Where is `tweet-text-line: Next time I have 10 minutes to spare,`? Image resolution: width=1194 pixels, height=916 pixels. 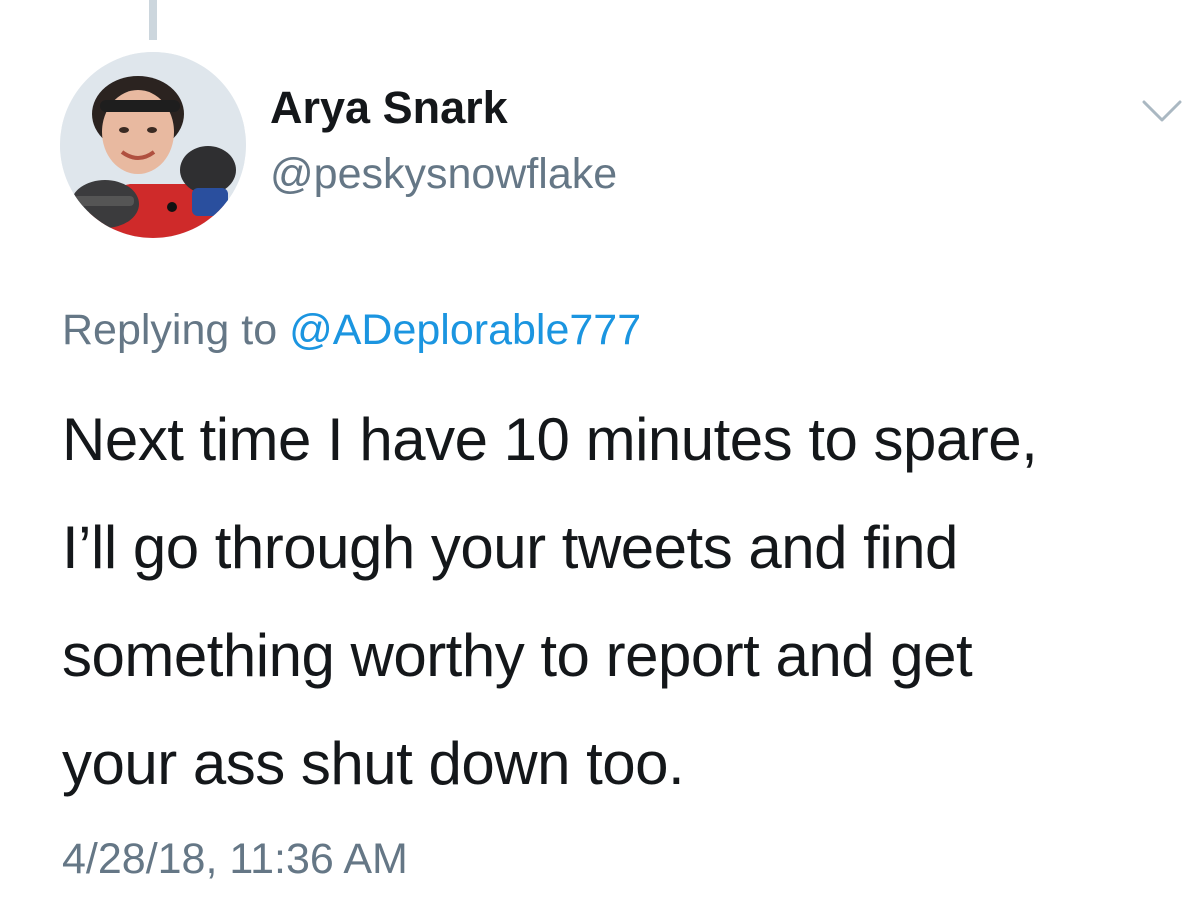
tweet-text-line: Next time I have 10 minutes to spare, is located at coordinates (550, 439).